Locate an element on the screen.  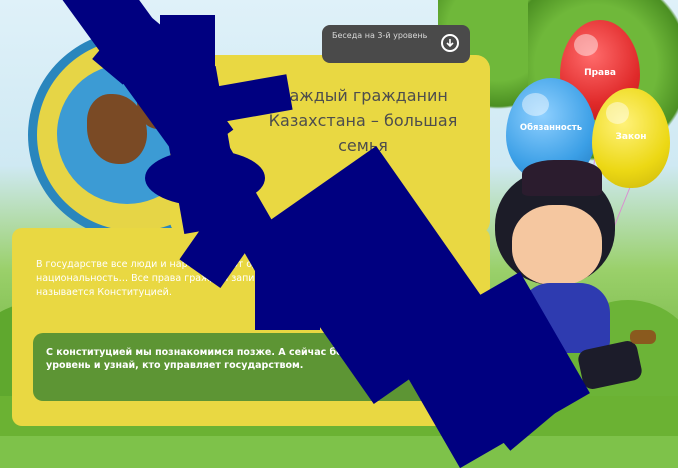
balloon-label: Обязанность is located at coordinates (551, 128).